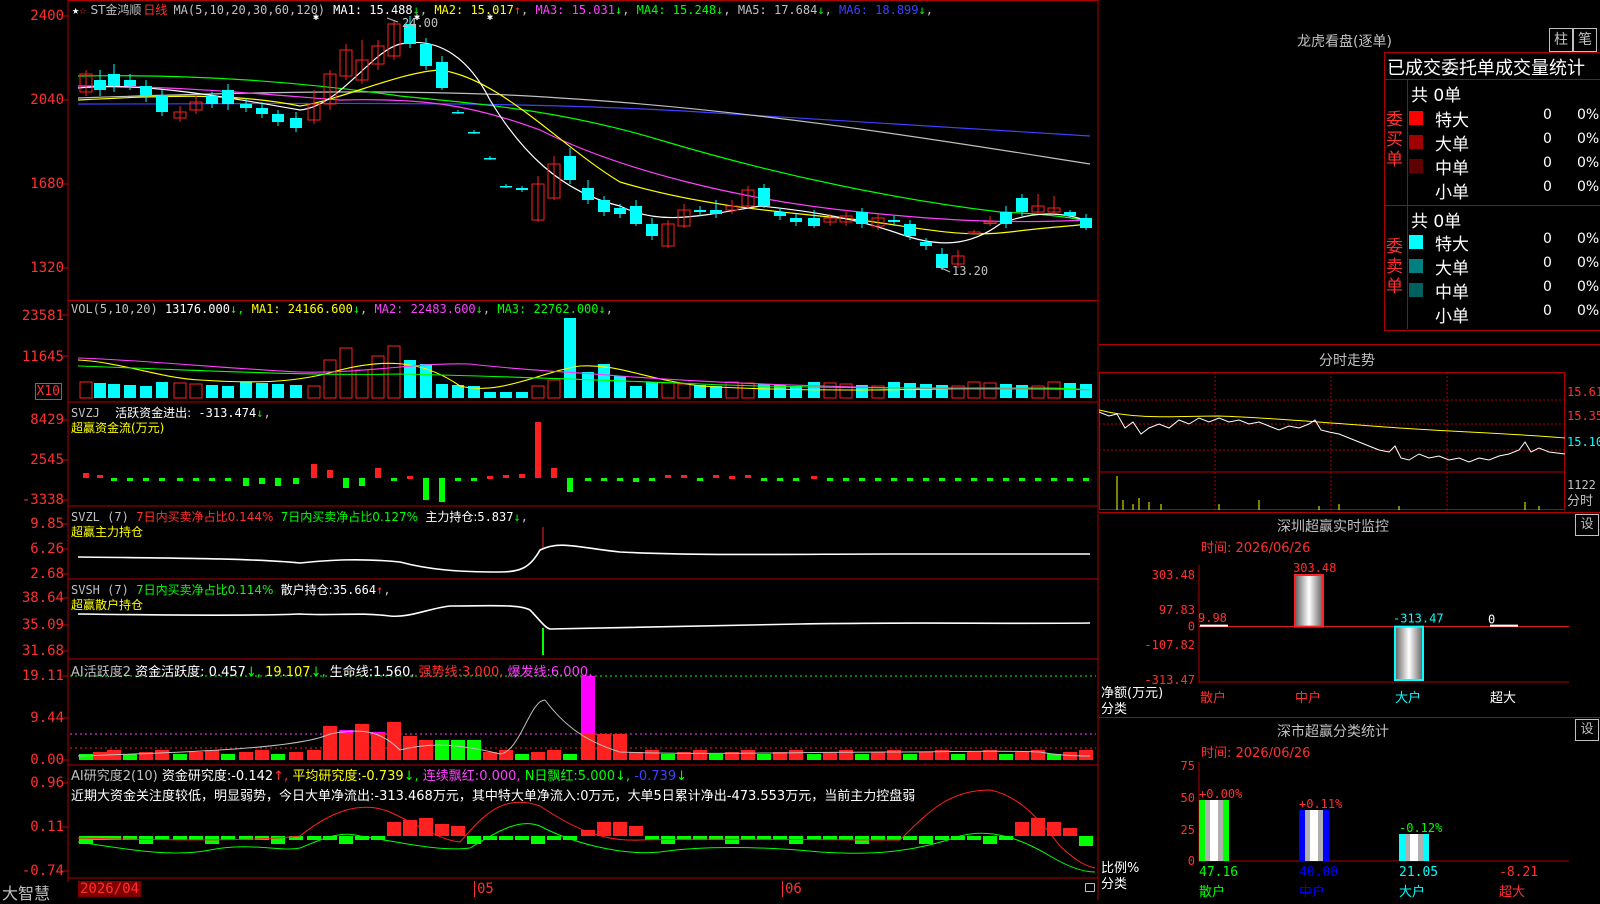 Image resolution: width=1600 pixels, height=904 pixels. Describe the element at coordinates (1452, 293) in the screenshot. I see `order-name: 中单` at that location.